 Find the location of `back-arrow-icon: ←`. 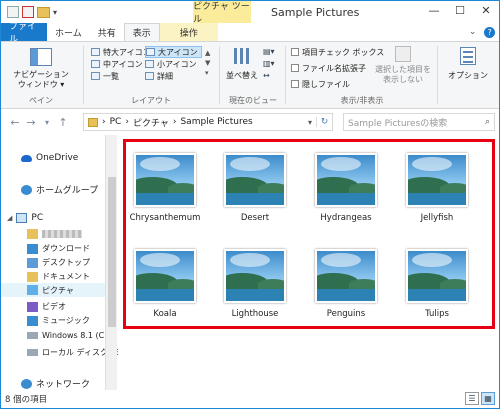

back-arrow-icon: ← is located at coordinates (15, 122).